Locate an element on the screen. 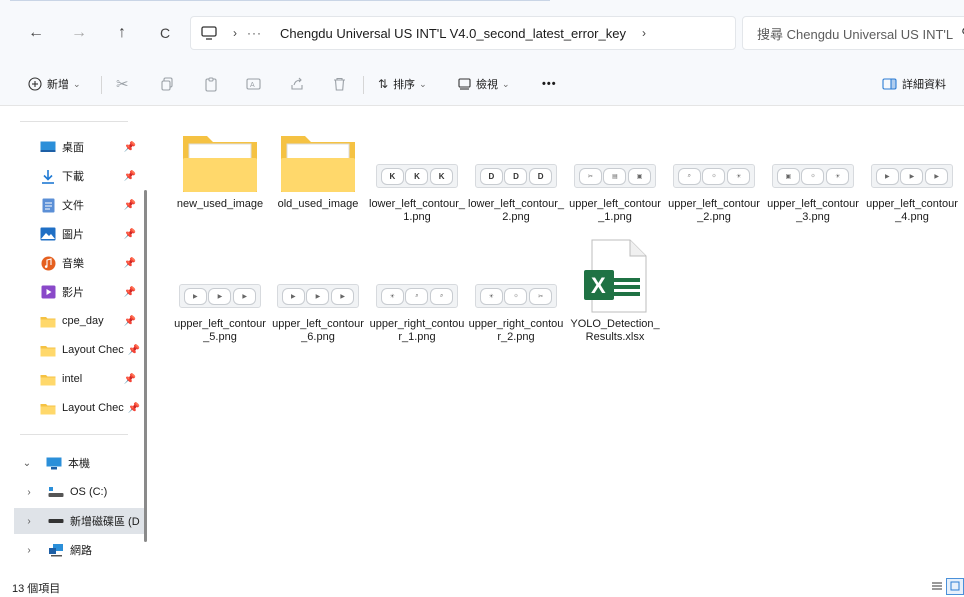 This screenshot has width=964, height=597. sidebar-scrollbar is located at coordinates (145, 366).